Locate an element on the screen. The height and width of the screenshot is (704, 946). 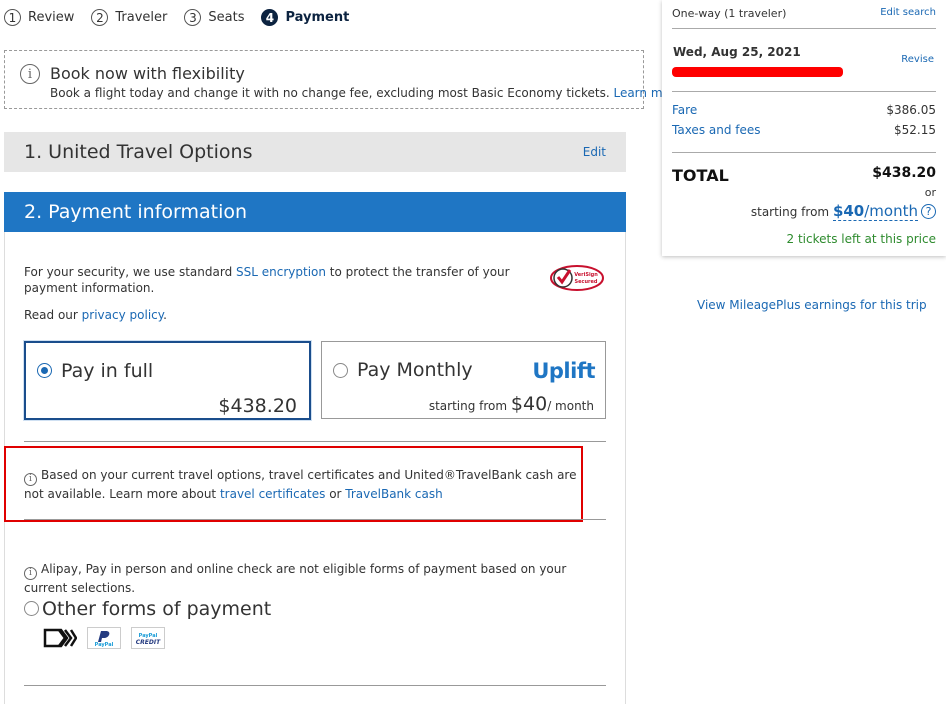
step-number: 3 is located at coordinates (193, 17).